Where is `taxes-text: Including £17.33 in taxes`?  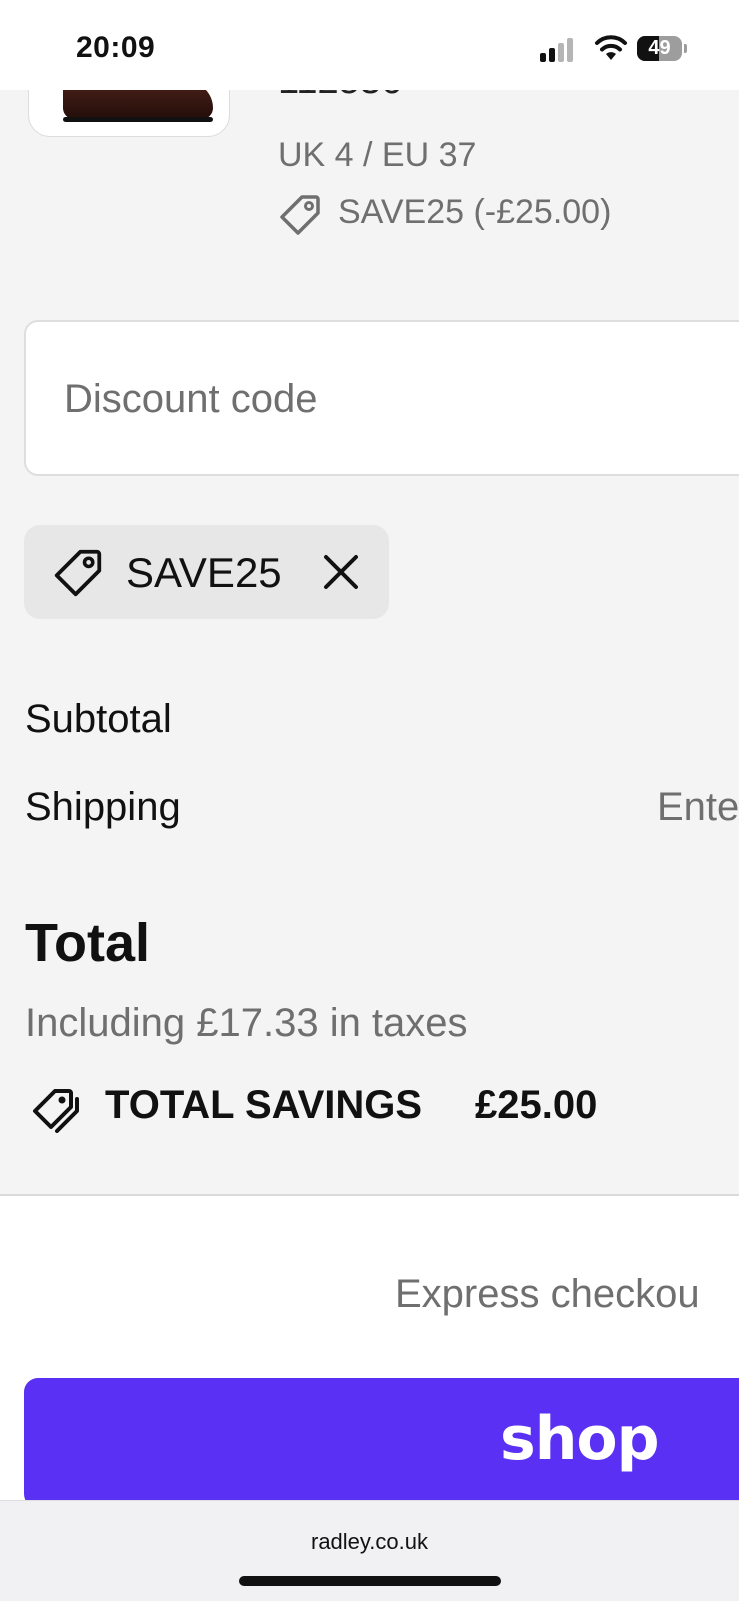
taxes-text: Including £17.33 in taxes is located at coordinates (246, 1023).